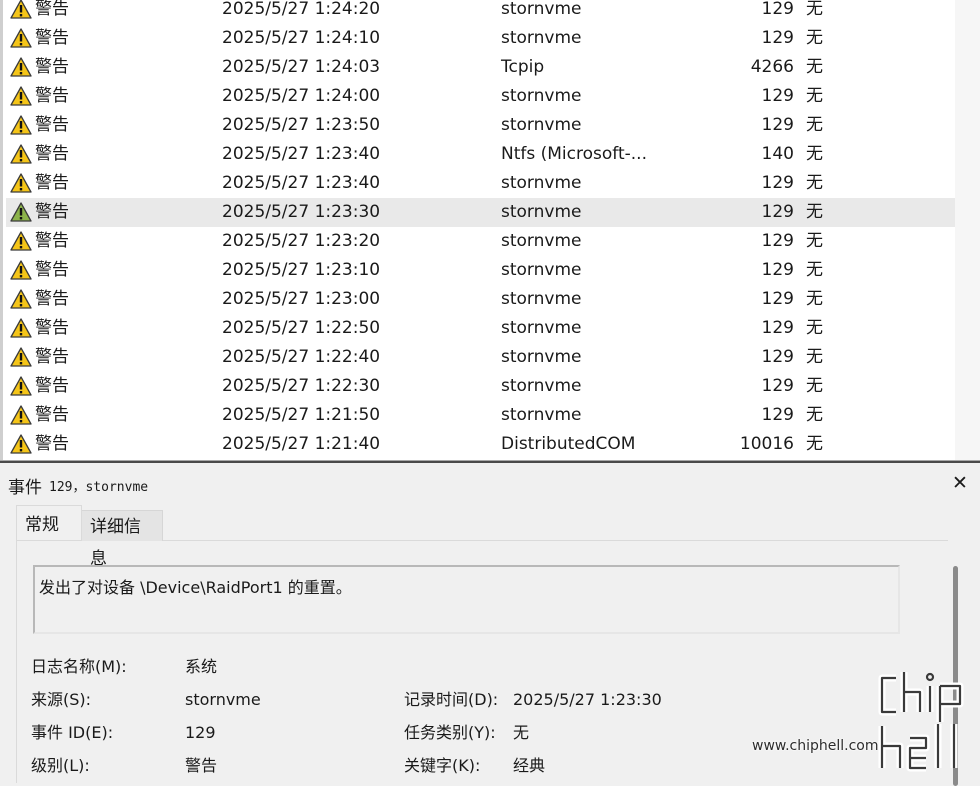 This screenshot has height=786, width=980. What do you see at coordinates (481, 183) in the screenshot?
I see `event-row: 警告 2025/5/27 1:23:40 stornvme 129 无` at bounding box center [481, 183].